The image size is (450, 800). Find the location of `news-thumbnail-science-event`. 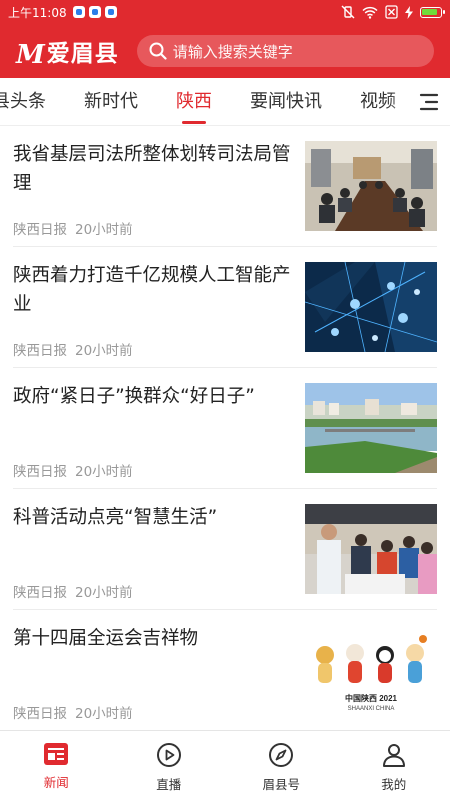

news-thumbnail-science-event is located at coordinates (371, 549).